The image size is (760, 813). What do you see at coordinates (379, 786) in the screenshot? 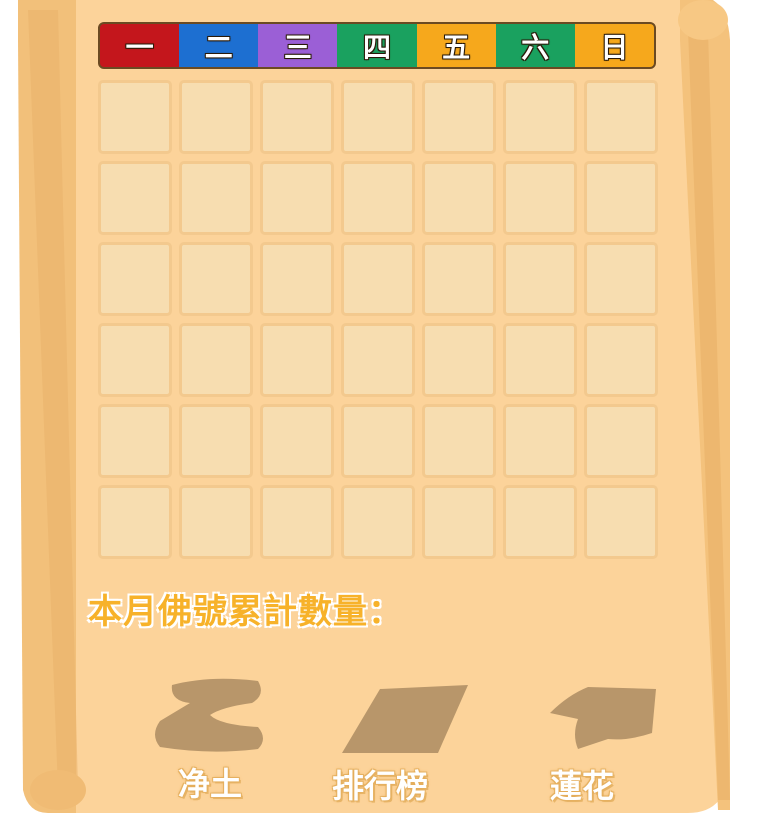
I see `ranking-label: 排行榜` at bounding box center [379, 786].